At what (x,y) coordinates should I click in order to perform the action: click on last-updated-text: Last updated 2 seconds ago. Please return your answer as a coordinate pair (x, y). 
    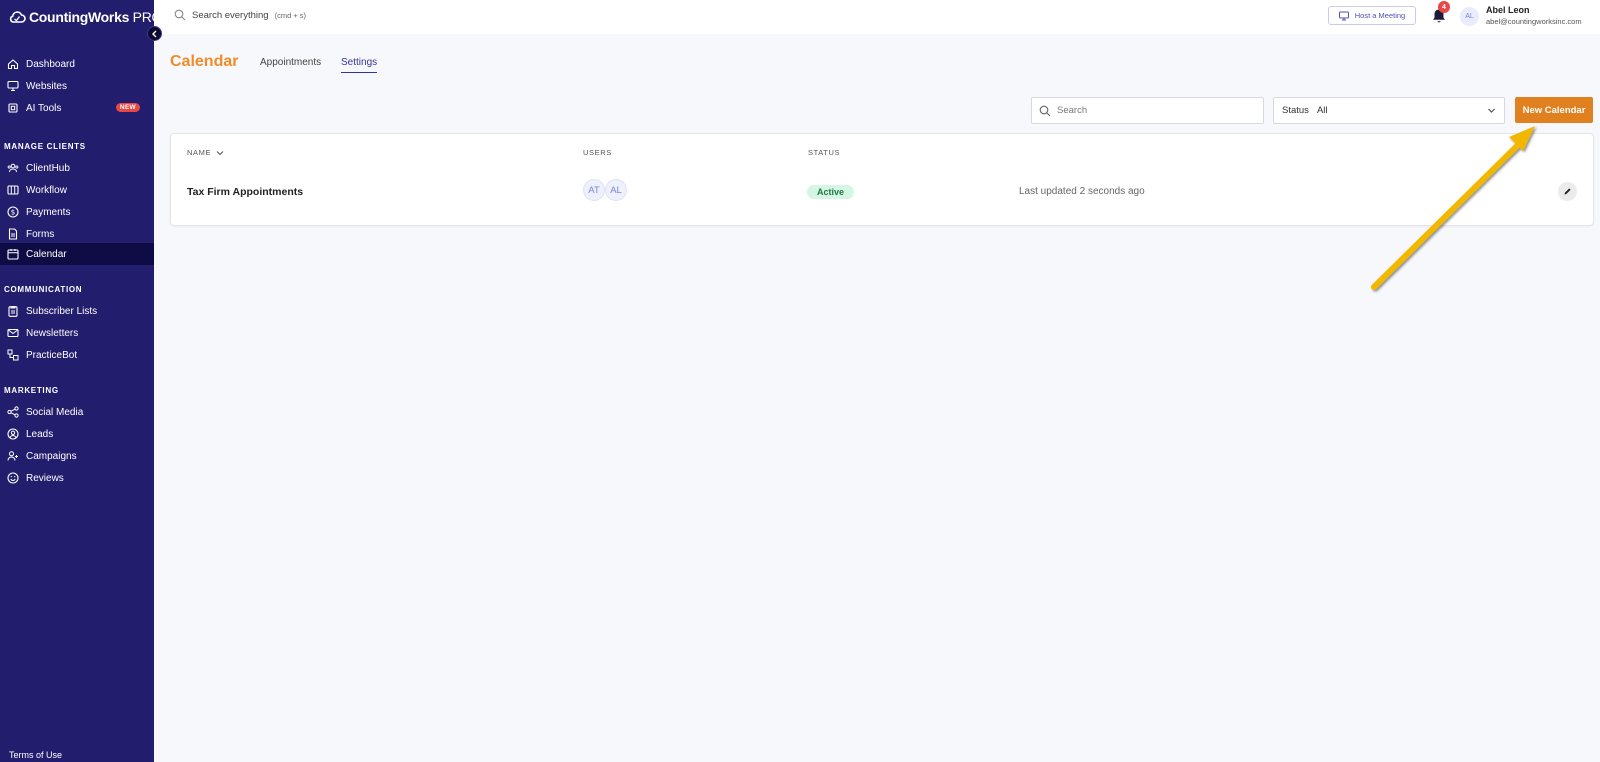
    Looking at the image, I should click on (1082, 191).